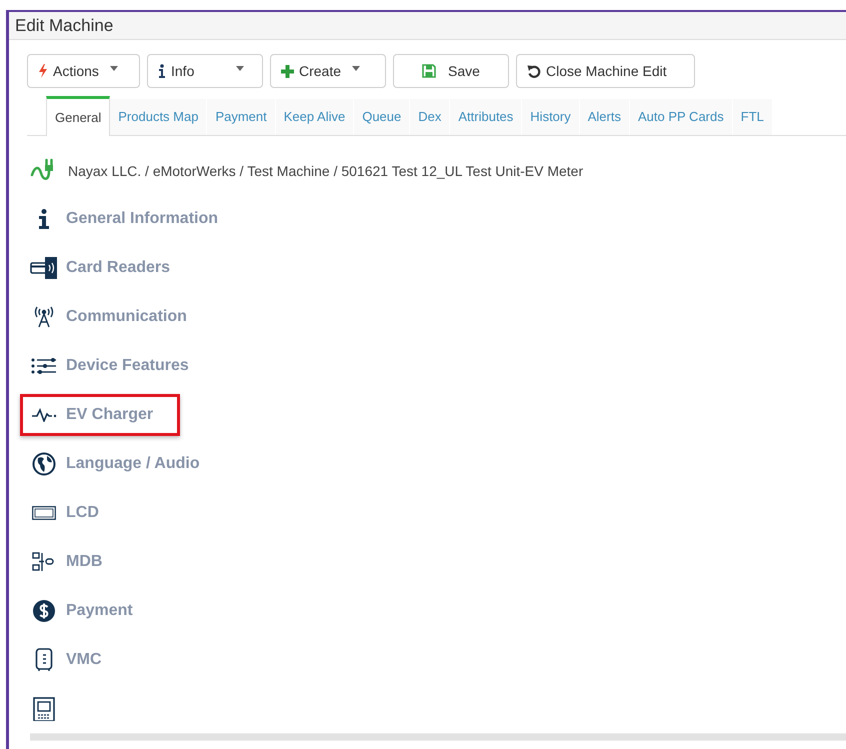  What do you see at coordinates (82, 512) in the screenshot?
I see `section-link: LCD` at bounding box center [82, 512].